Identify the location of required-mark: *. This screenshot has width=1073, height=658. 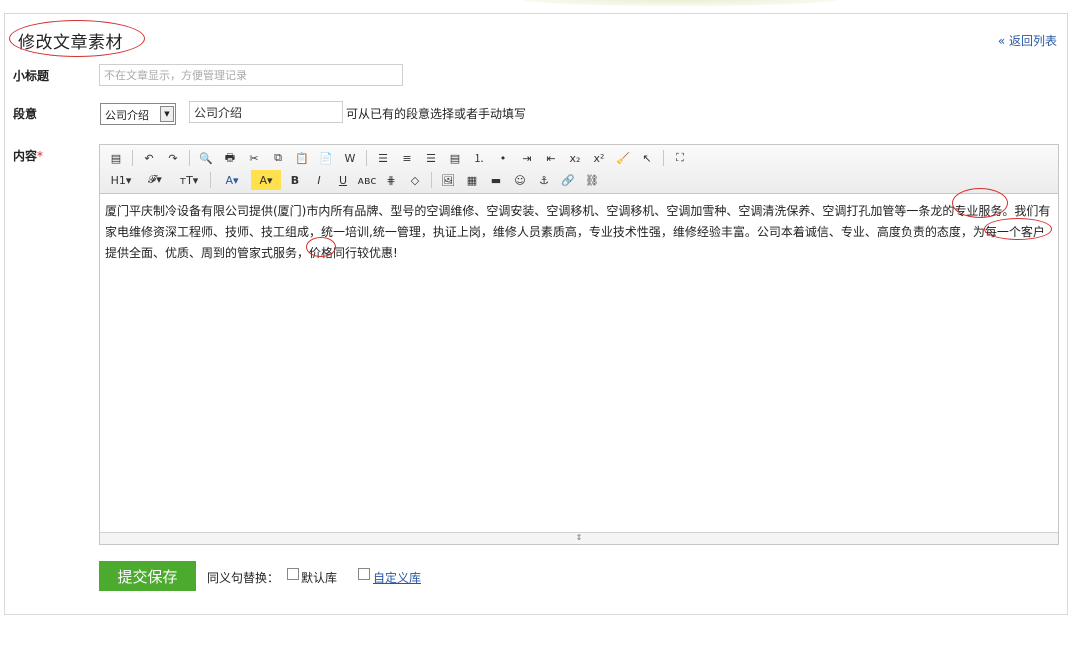
(40, 156).